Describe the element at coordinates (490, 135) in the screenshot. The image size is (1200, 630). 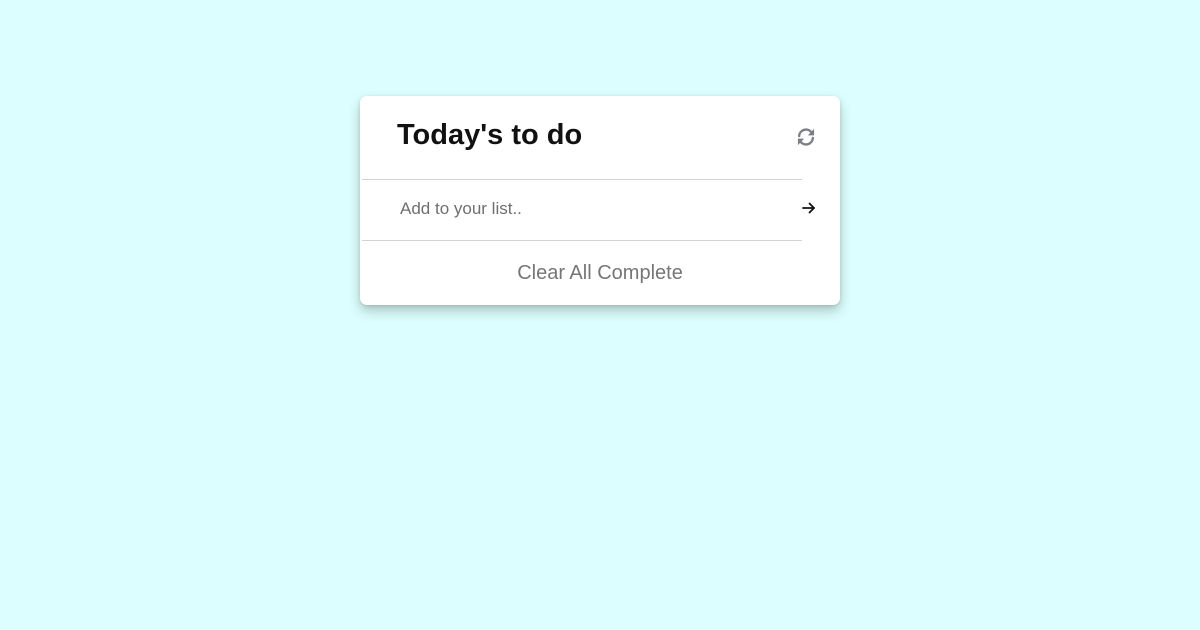
I see `page-title: Today's to do` at that location.